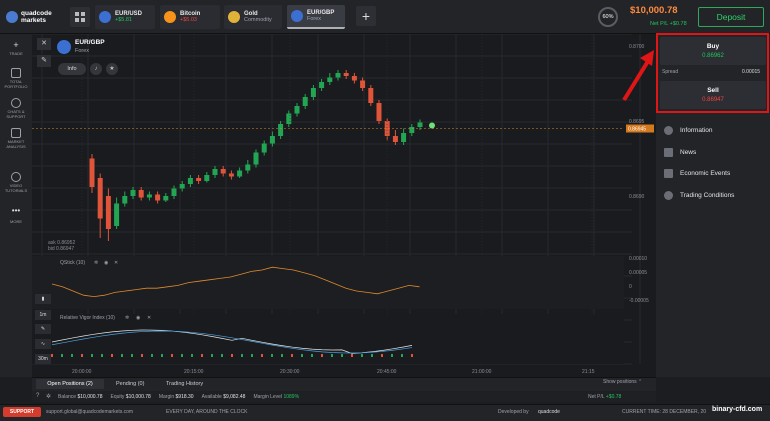 This screenshot has width=770, height=421. I want to click on annotation-arrow-icon, so click(638, 76).